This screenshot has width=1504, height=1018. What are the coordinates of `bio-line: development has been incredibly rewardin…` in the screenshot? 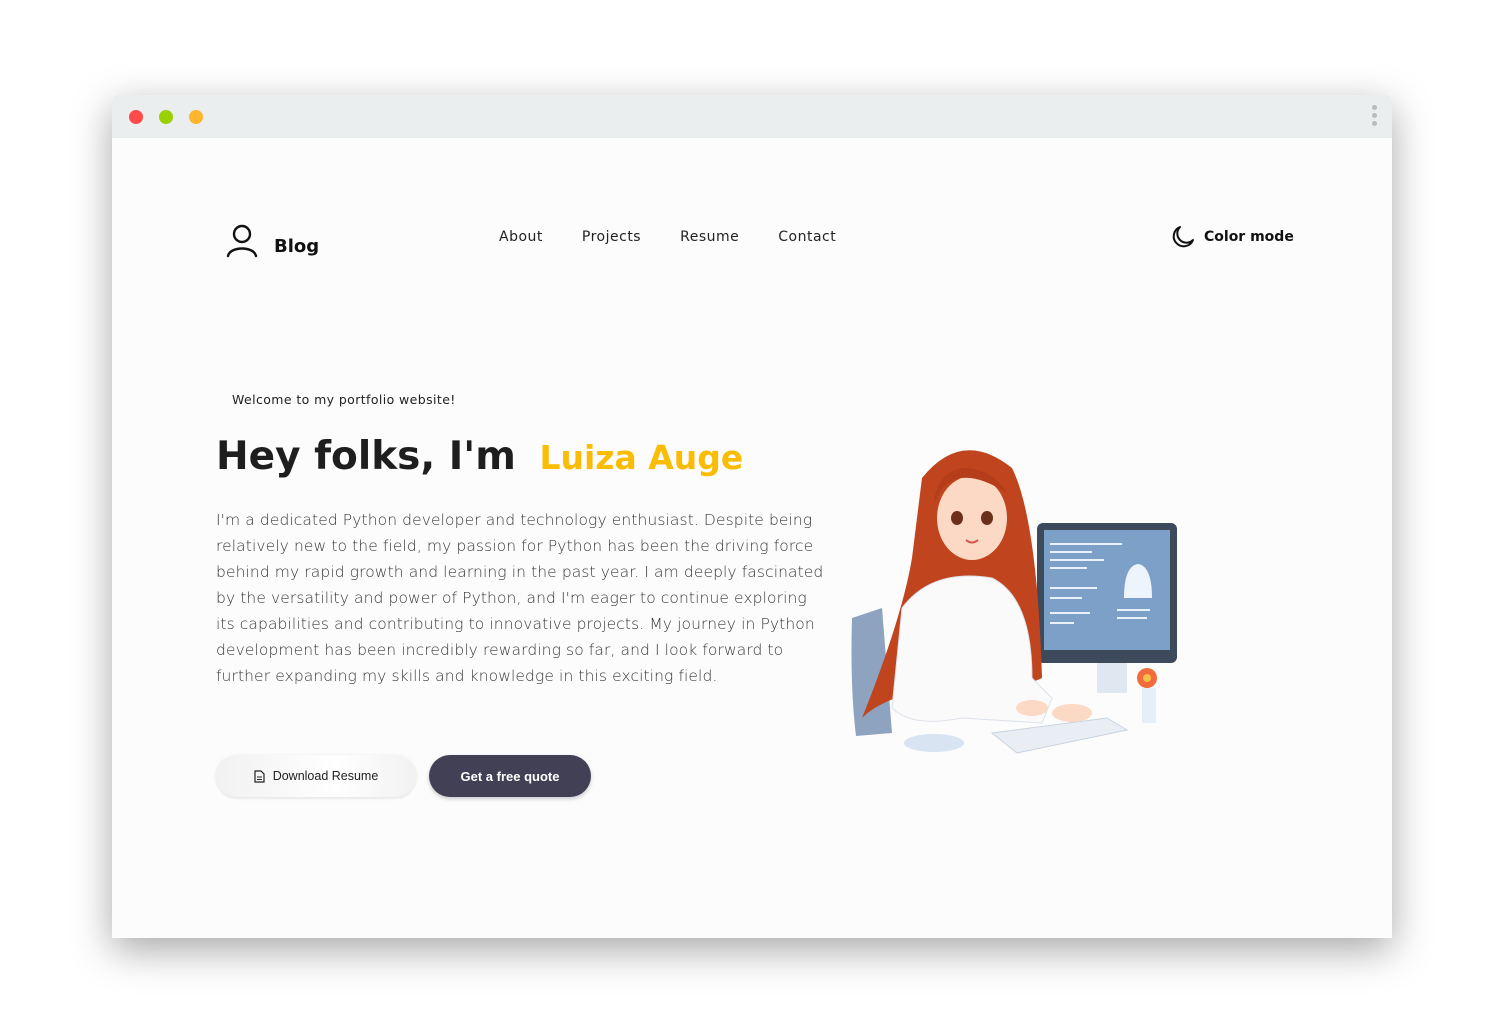 It's located at (500, 650).